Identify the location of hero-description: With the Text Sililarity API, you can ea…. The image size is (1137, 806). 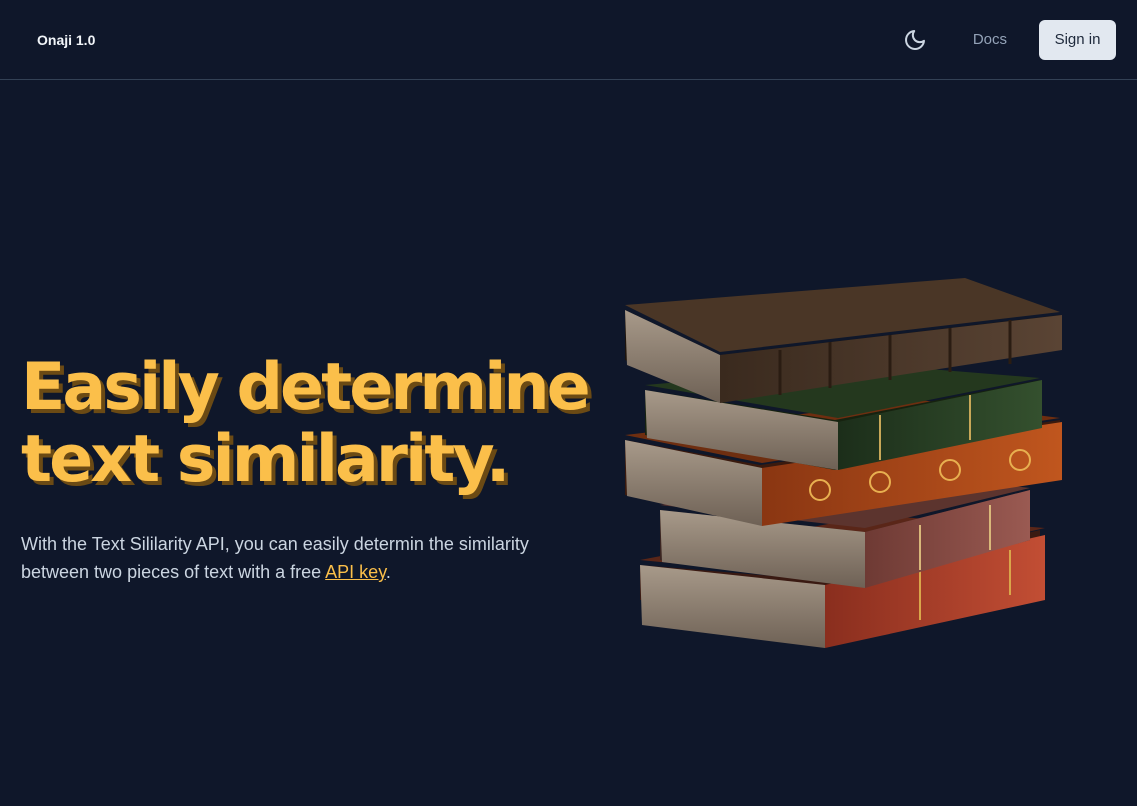
(306, 558).